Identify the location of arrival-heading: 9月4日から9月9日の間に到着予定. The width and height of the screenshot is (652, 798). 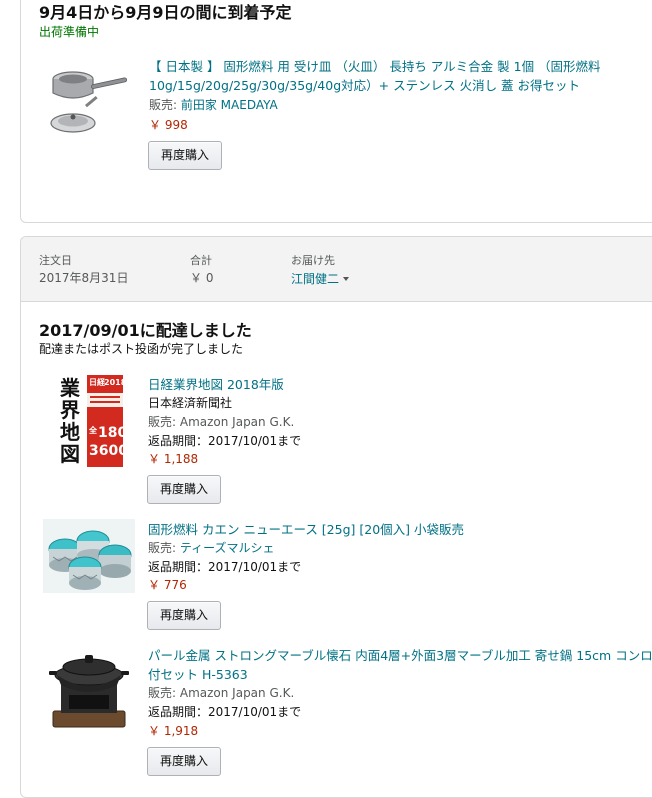
(165, 12).